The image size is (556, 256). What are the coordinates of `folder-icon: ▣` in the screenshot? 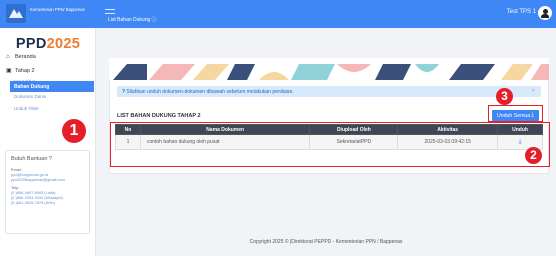 It's located at (9, 71).